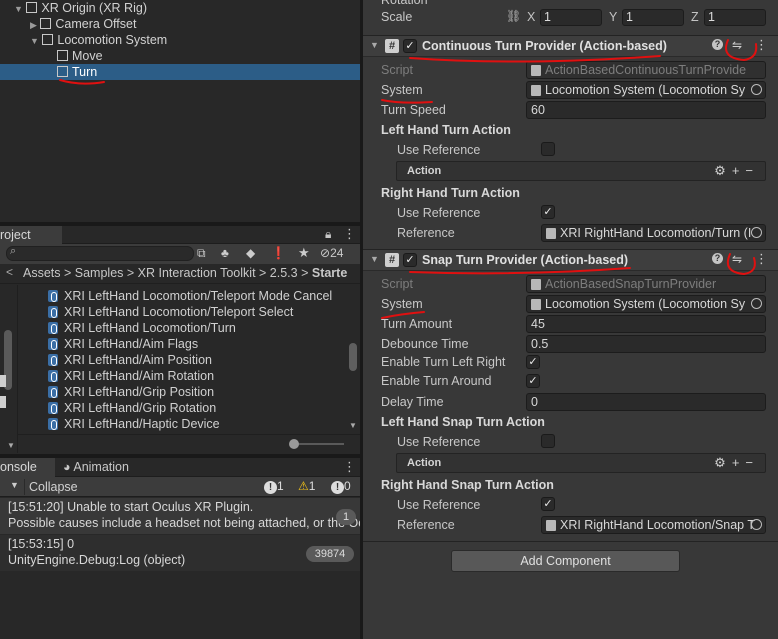 Image resolution: width=778 pixels, height=639 pixels. Describe the element at coordinates (407, 101) in the screenshot. I see `annotation-underline-continuous-system` at that location.